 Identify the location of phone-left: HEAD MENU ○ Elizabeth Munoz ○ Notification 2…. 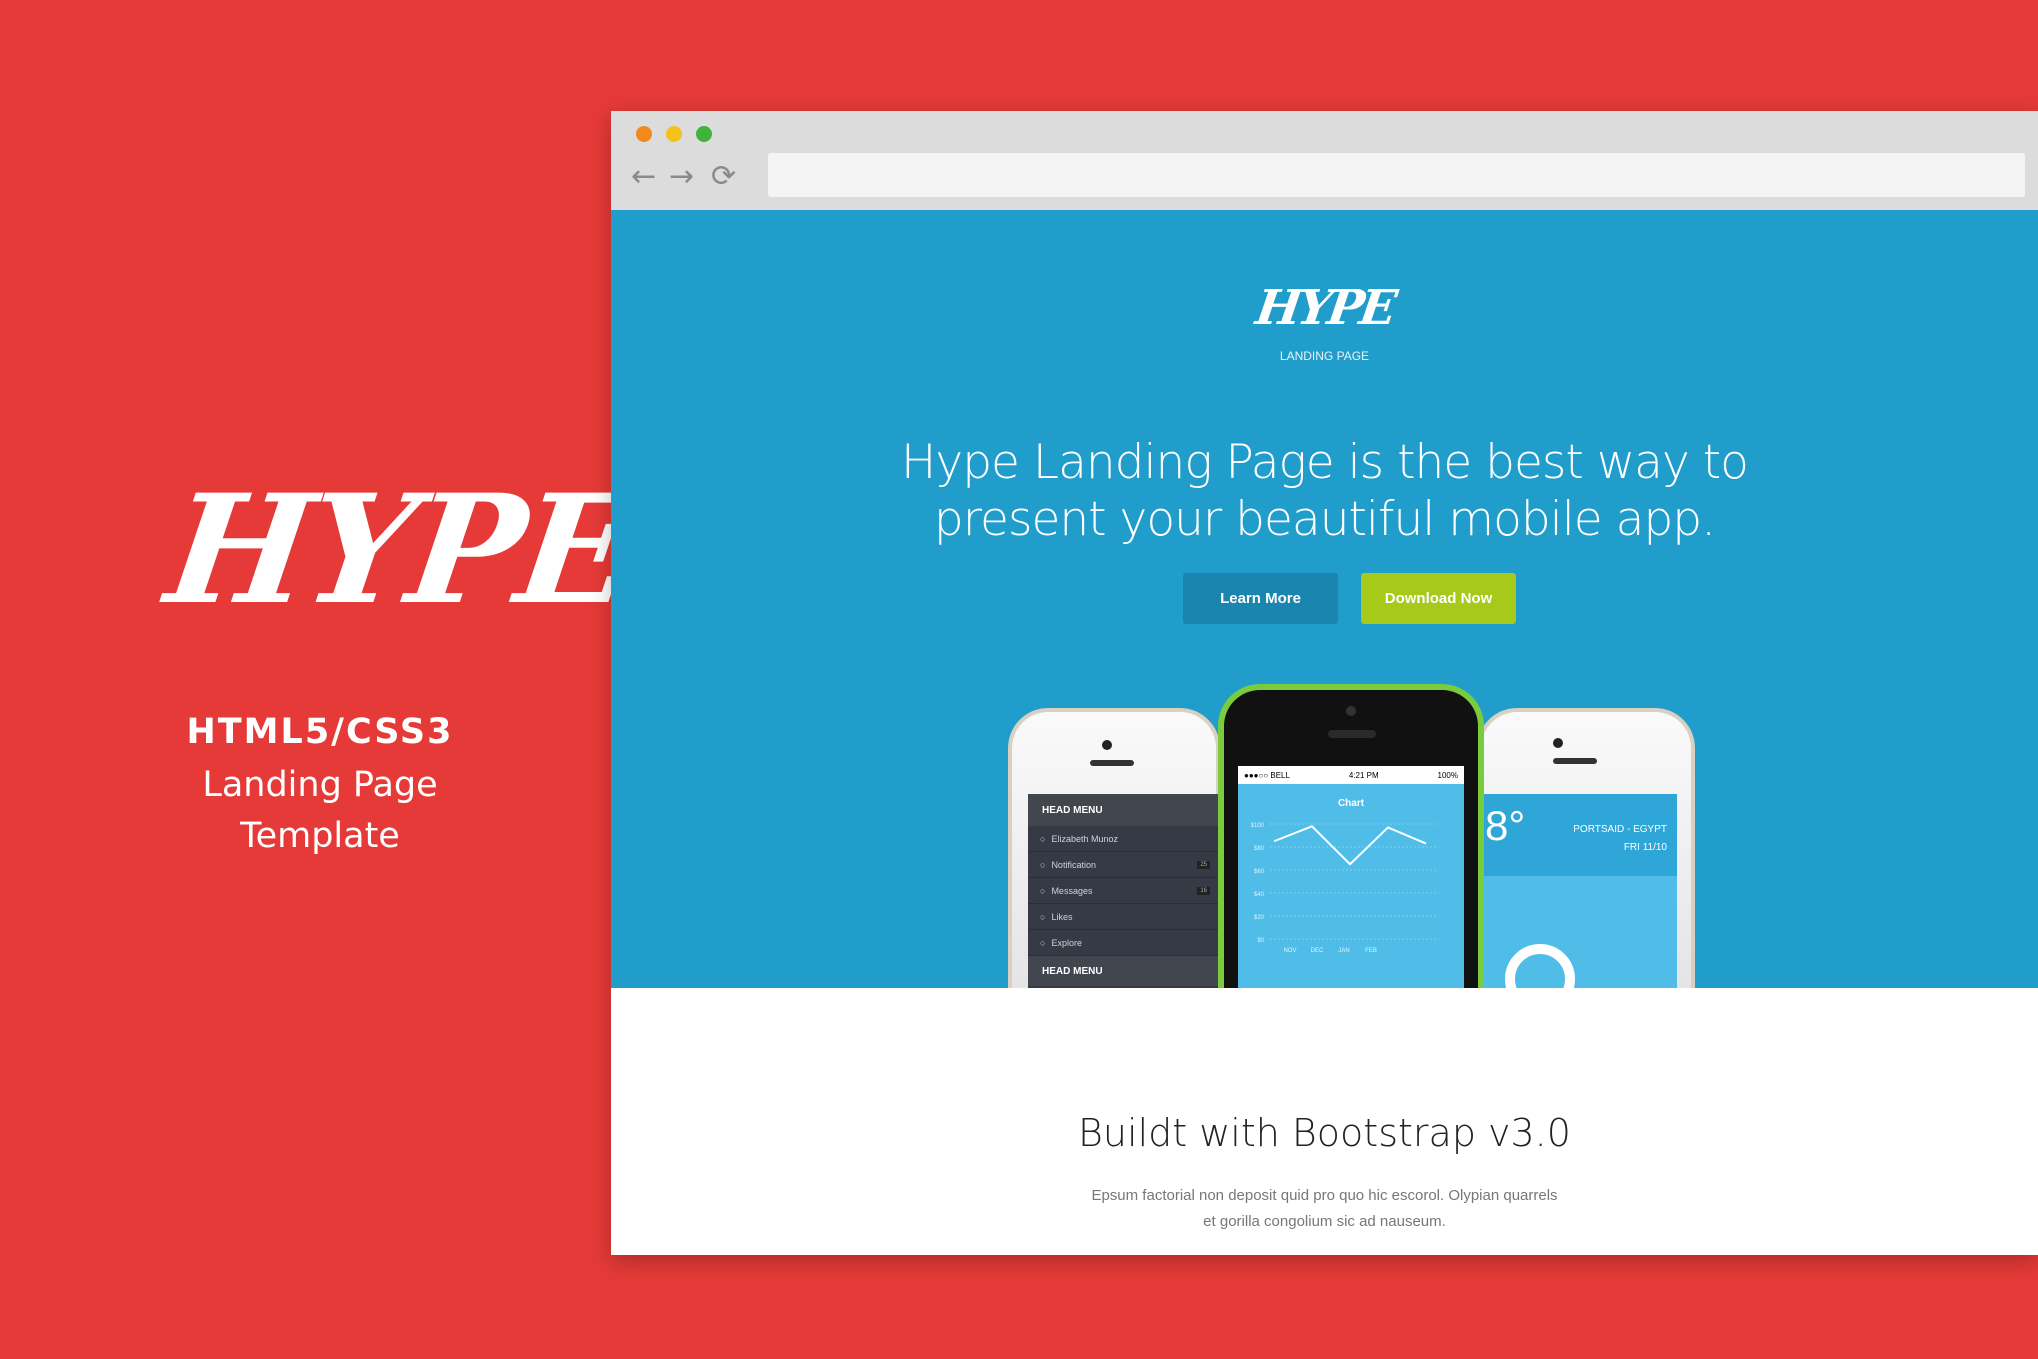
(1114, 848).